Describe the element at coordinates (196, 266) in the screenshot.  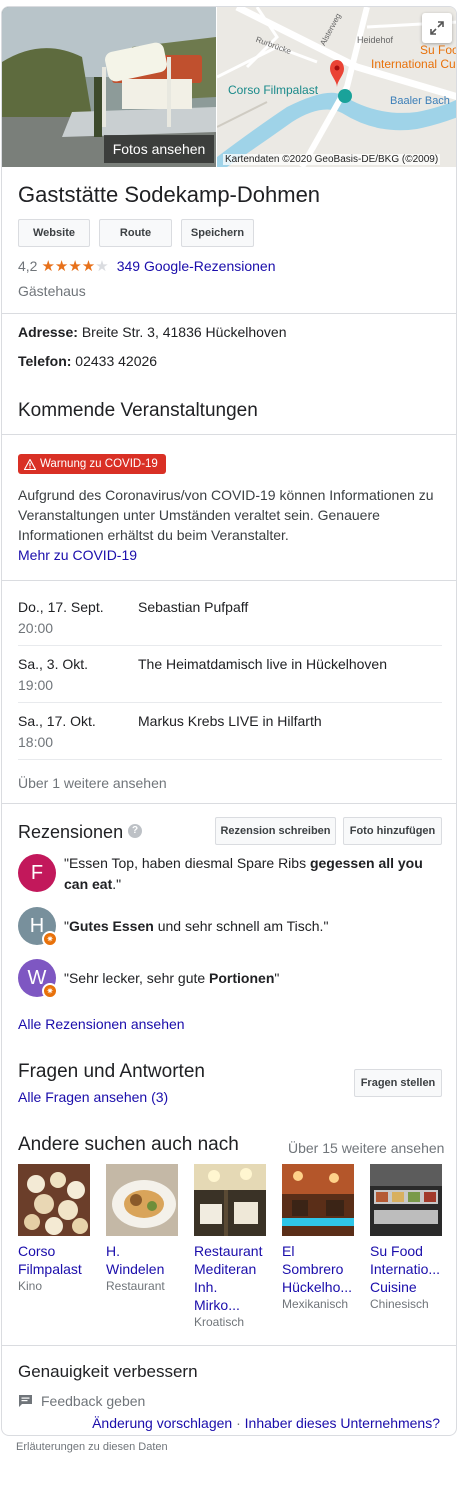
I see `reviews-count-link: 349 Google-Rezensionen` at that location.